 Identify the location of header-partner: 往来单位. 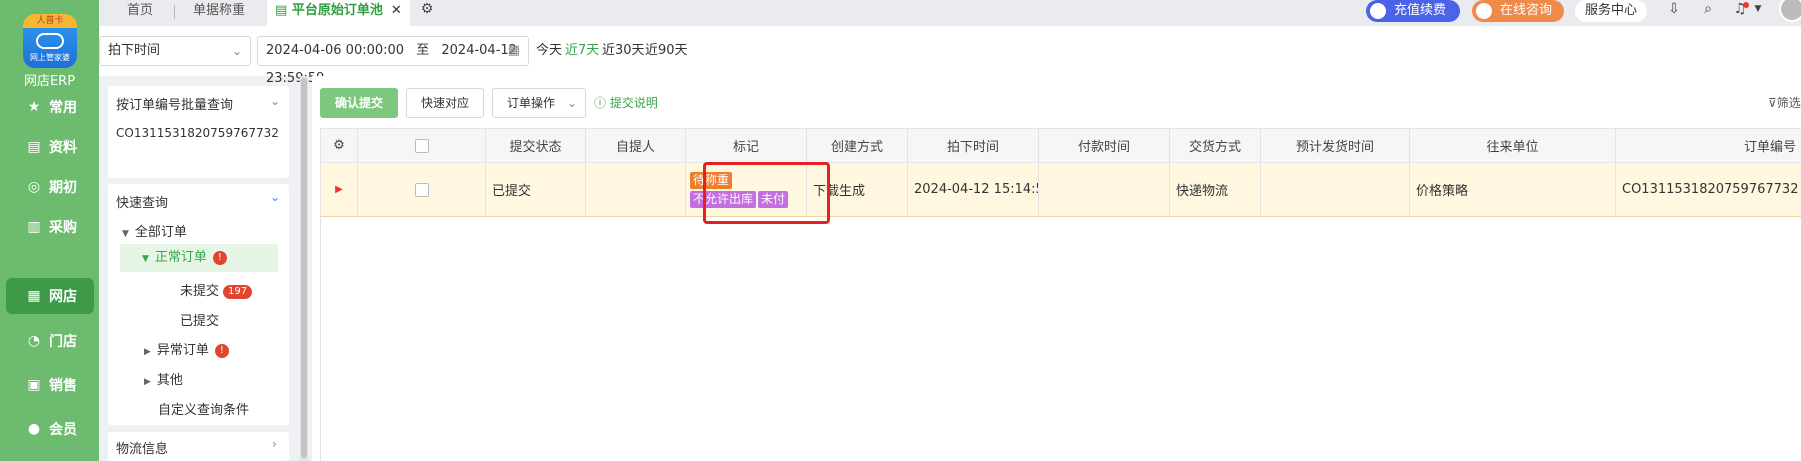
(1513, 145).